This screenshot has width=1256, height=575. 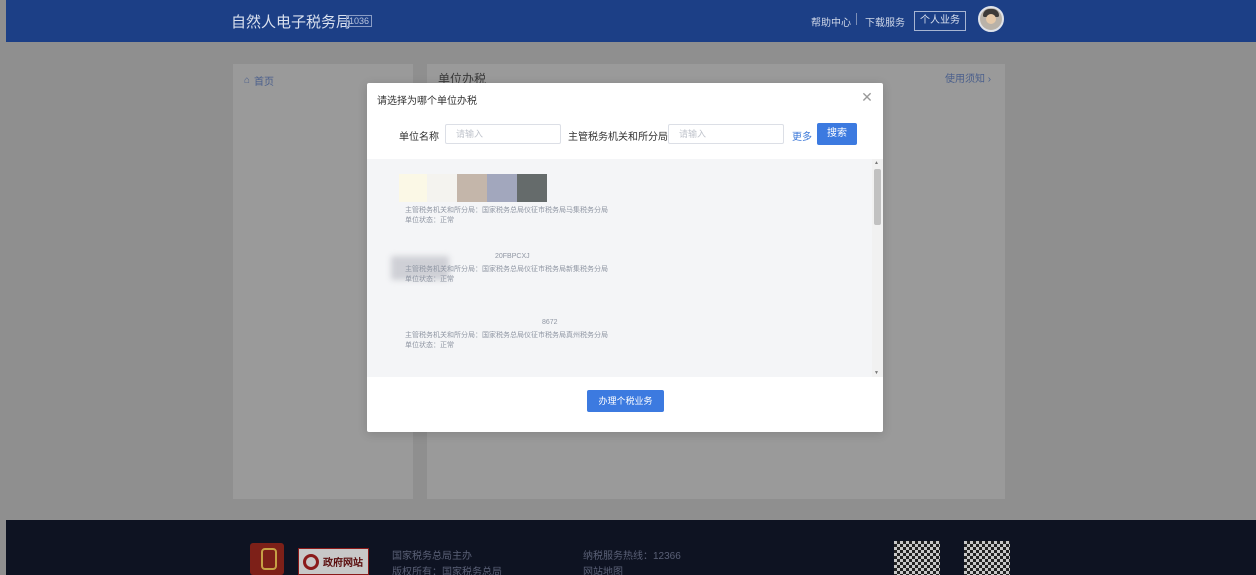 I want to click on credit-code-fragment: 8672, so click(x=550, y=322).